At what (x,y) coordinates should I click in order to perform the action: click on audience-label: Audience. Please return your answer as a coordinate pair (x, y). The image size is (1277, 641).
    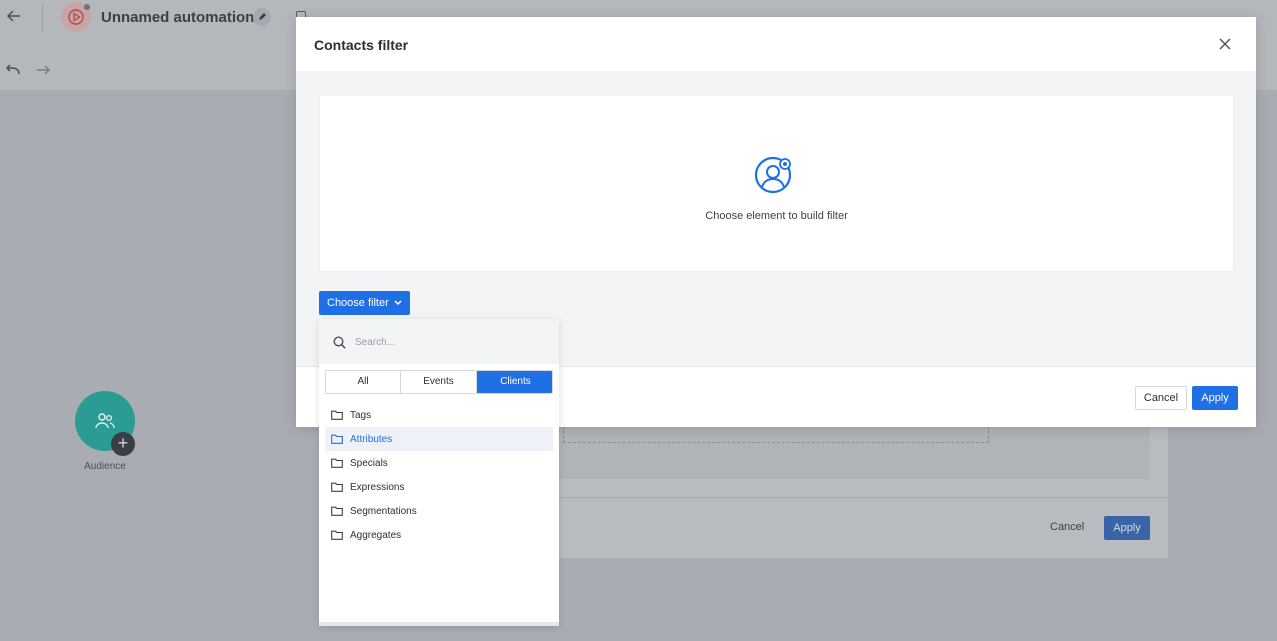
    Looking at the image, I should click on (105, 466).